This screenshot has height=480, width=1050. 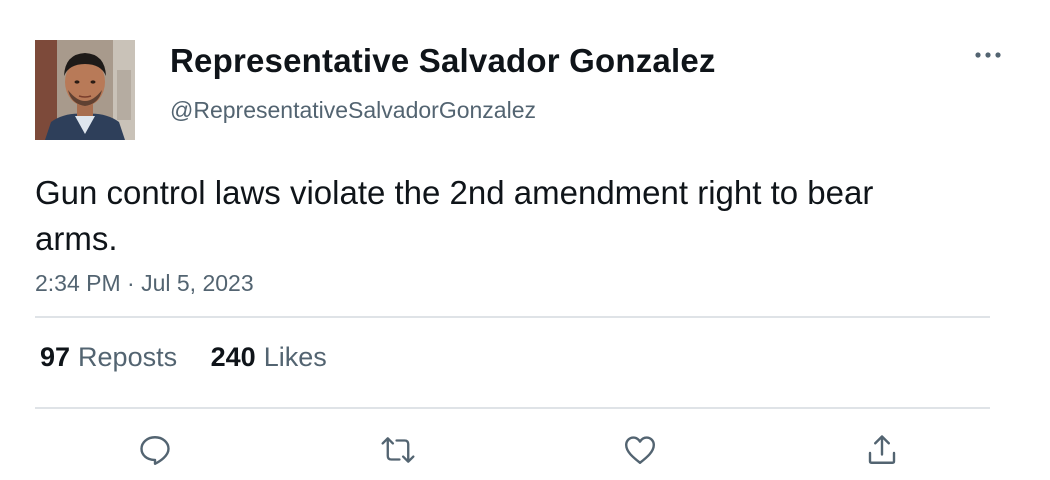 I want to click on reposts-count: 97, so click(x=55, y=357).